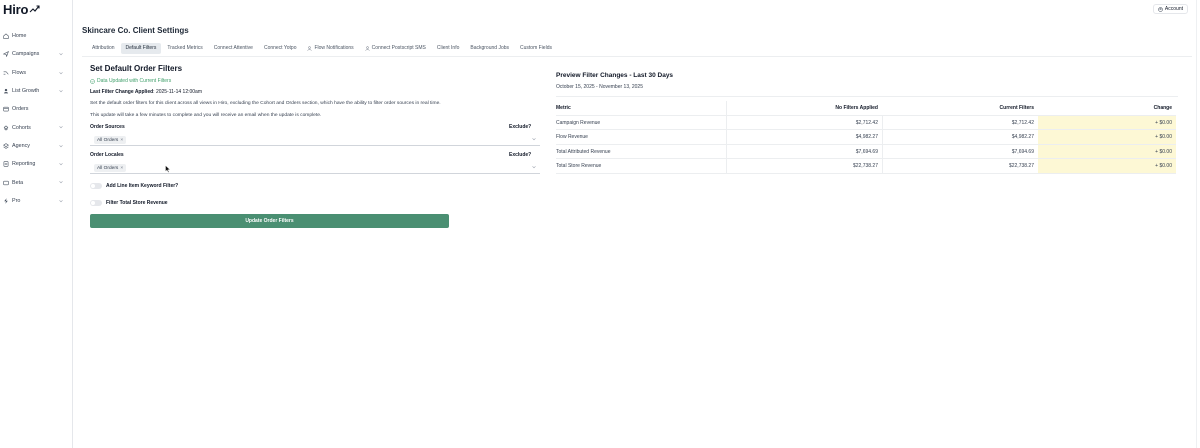 This screenshot has width=1200, height=448. What do you see at coordinates (395, 48) in the screenshot?
I see `tab-connect-postscript-sms: Connect Postscript SMS` at bounding box center [395, 48].